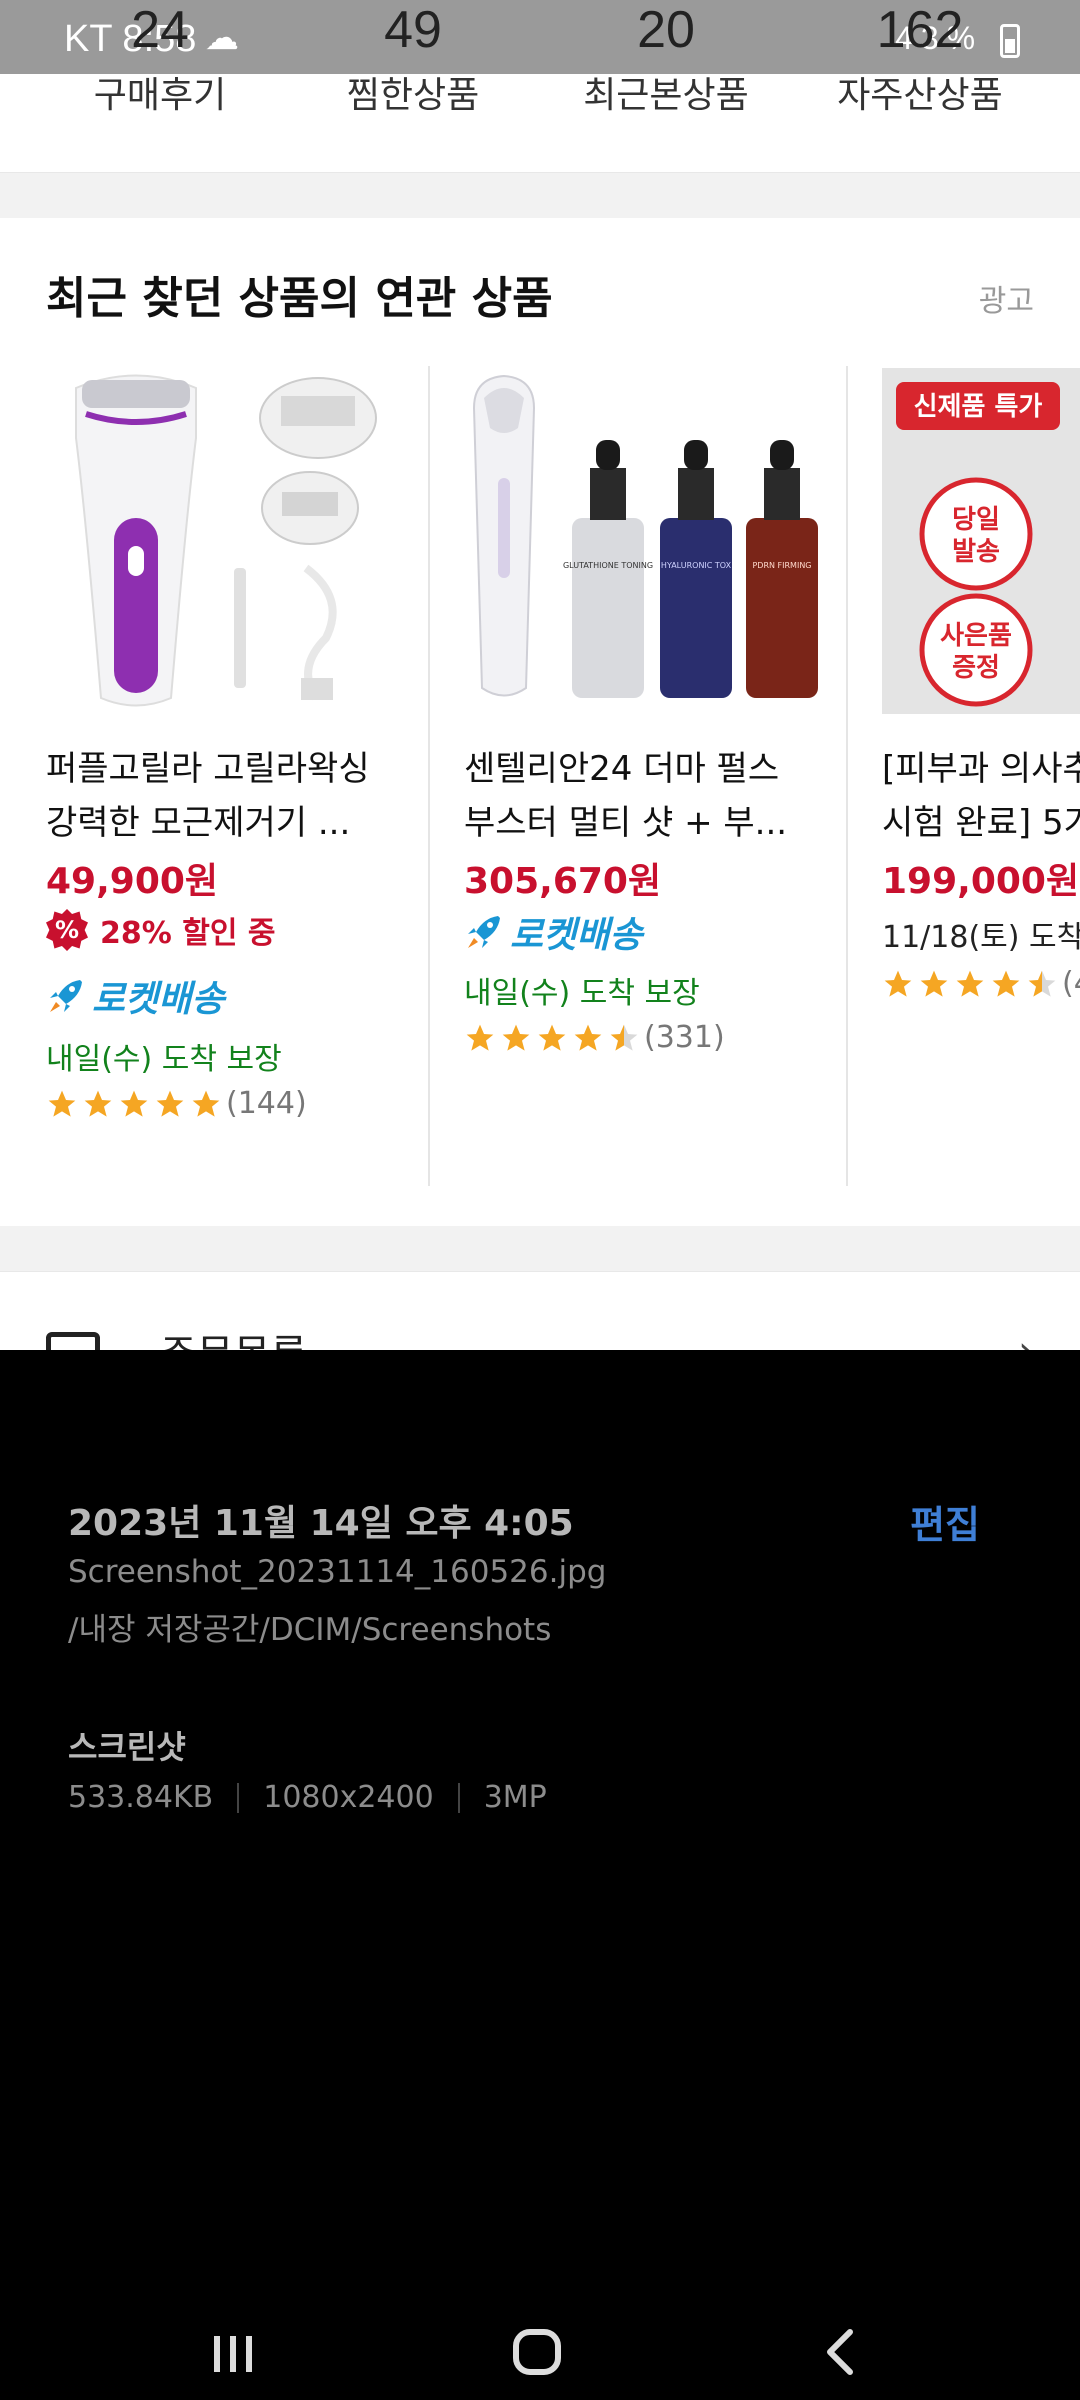 Image resolution: width=1080 pixels, height=2400 pixels. Describe the element at coordinates (540, 96) in the screenshot. I see `activity-labels: 구매후기 찜한상품 최근본상품 자주산상품` at that location.